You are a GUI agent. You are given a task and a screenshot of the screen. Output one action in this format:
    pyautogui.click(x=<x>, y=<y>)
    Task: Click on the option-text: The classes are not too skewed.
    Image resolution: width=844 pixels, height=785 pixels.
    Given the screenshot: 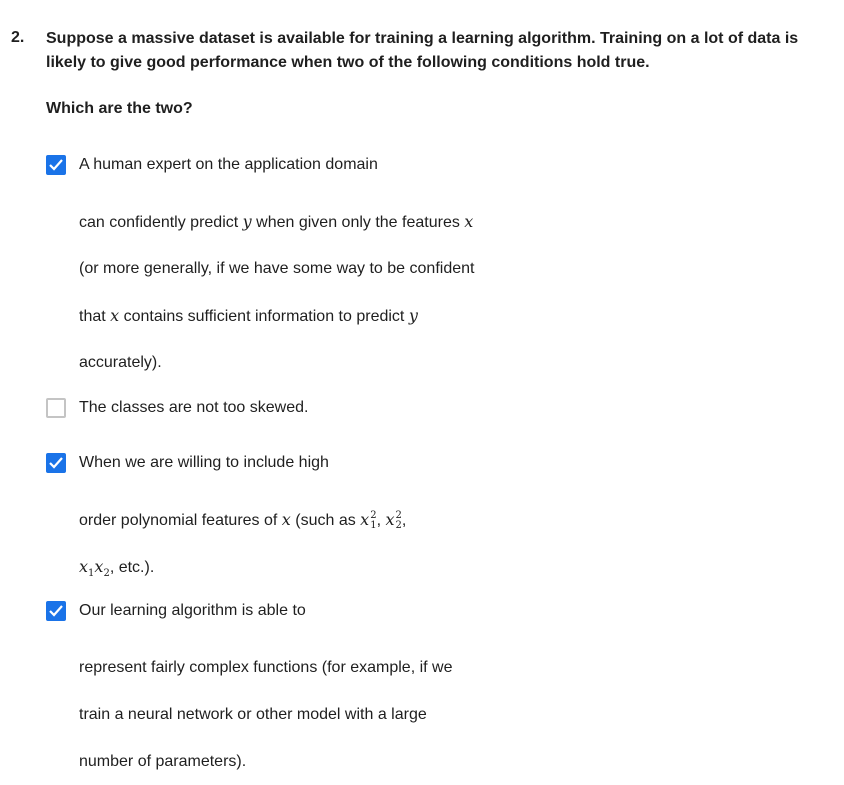 What is the action you would take?
    pyautogui.click(x=439, y=417)
    